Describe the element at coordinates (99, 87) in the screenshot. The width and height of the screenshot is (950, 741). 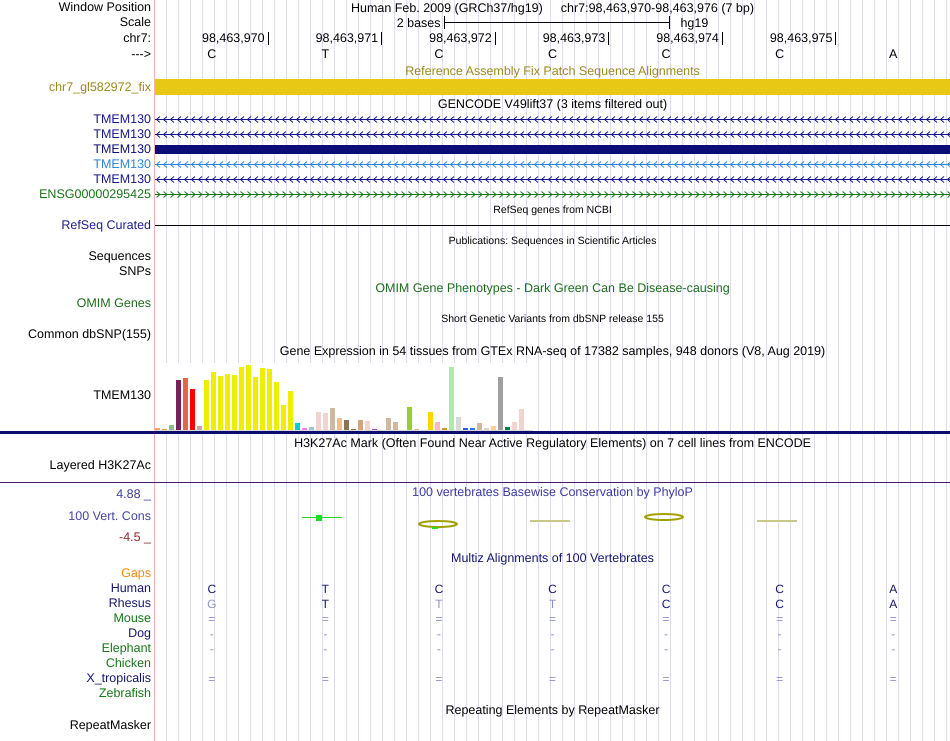
I see `track-label: chr7_gl582972_fix` at that location.